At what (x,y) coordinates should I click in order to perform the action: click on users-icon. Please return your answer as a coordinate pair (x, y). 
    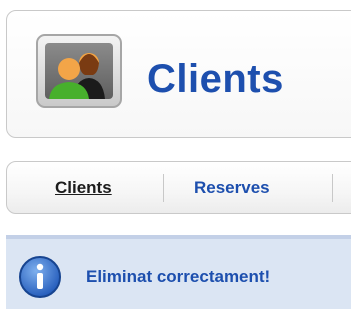
    Looking at the image, I should click on (79, 71).